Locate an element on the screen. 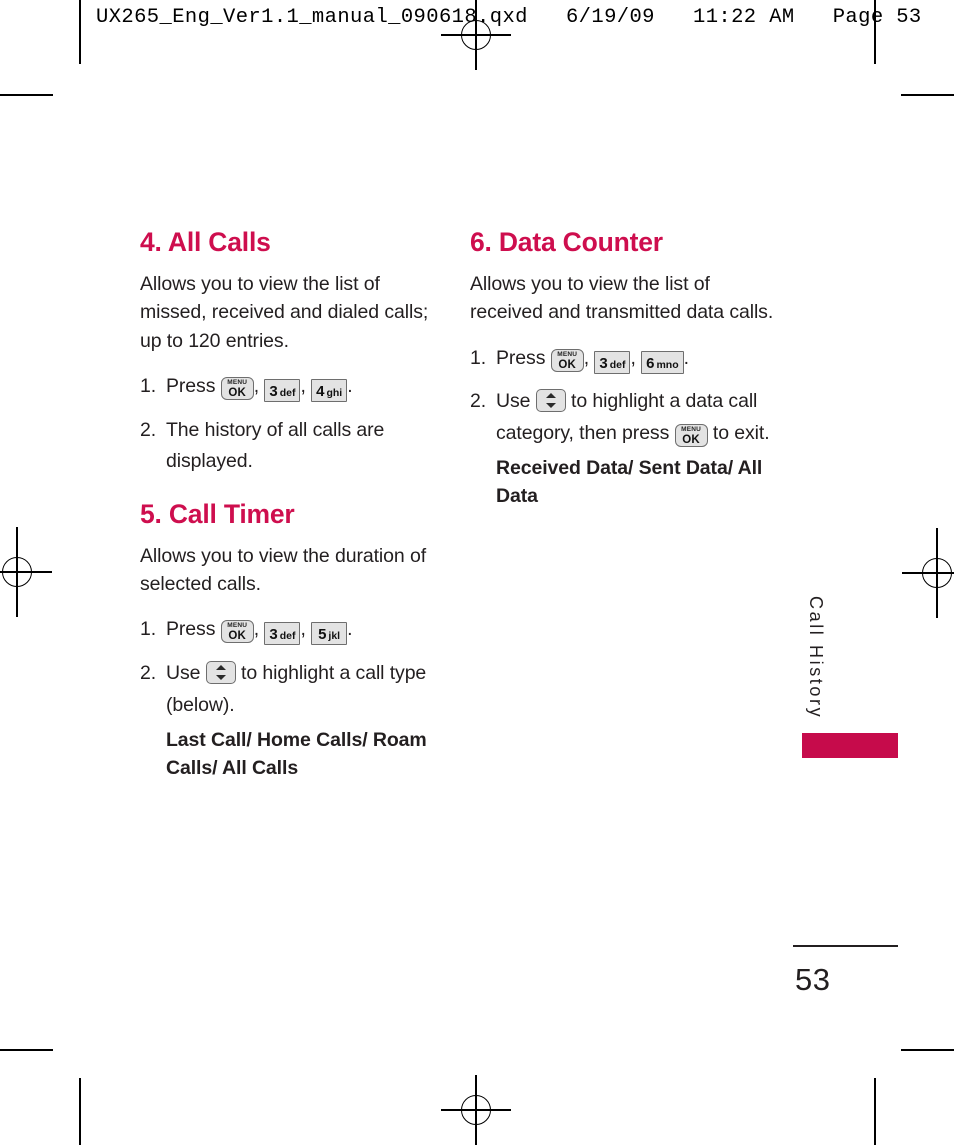 The height and width of the screenshot is (1145, 954). section-title-data-counter: 6. Data Counter is located at coordinates (566, 242).